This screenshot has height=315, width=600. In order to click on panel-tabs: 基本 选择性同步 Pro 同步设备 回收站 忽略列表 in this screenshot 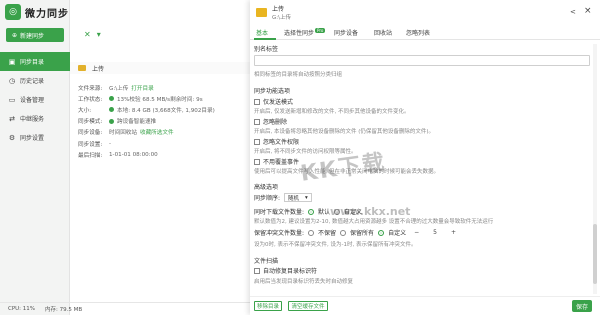, I will do `click(425, 33)`.